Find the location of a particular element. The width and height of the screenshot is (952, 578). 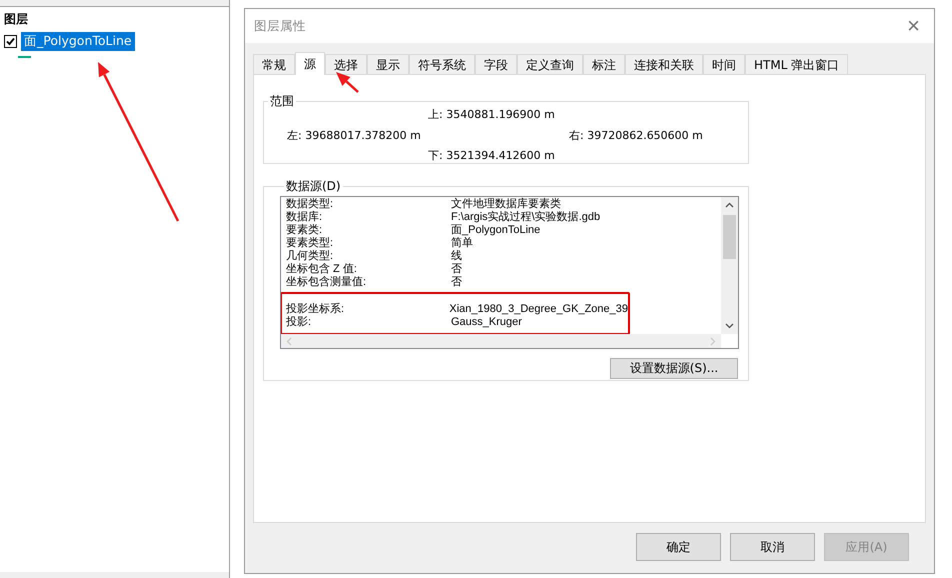

extent-value: 右: 39720862.650600 m is located at coordinates (636, 135).